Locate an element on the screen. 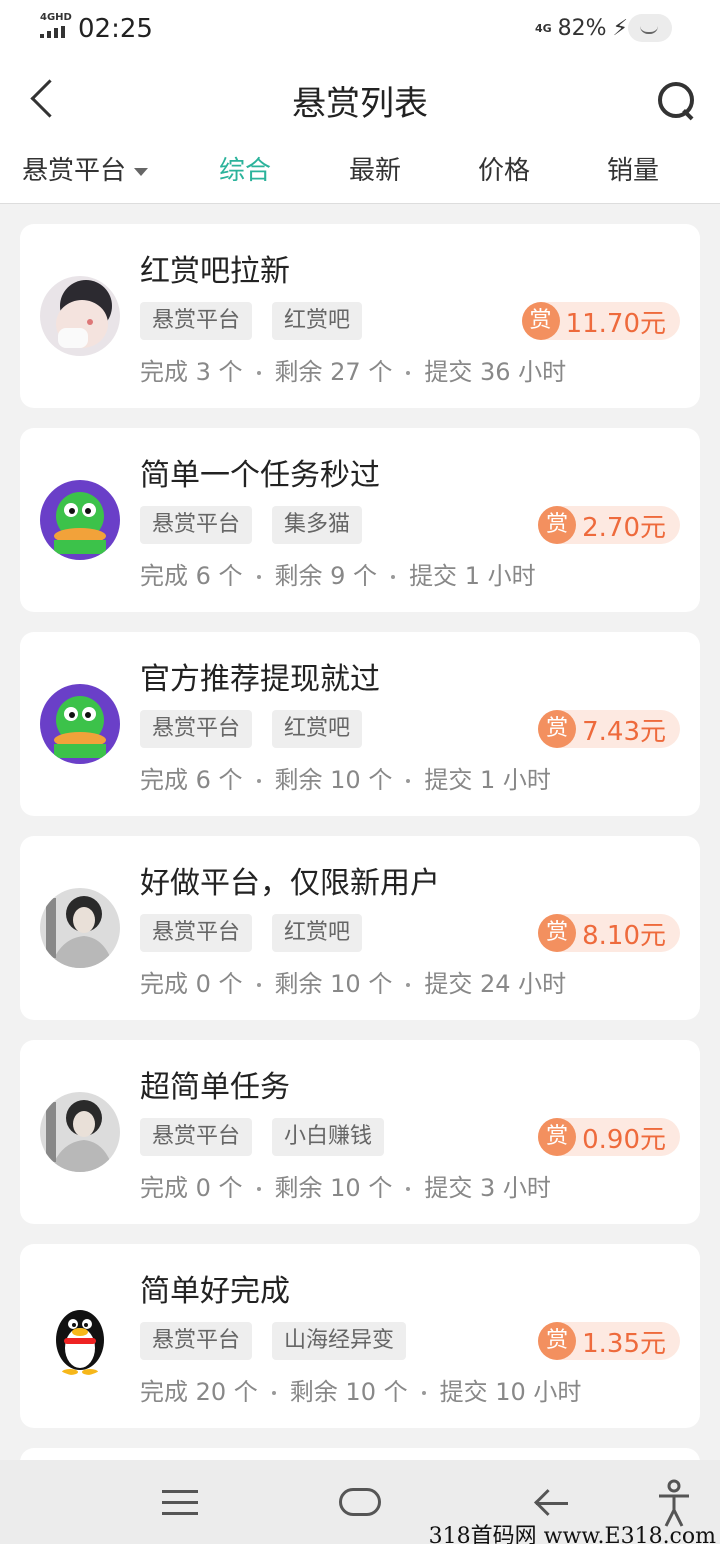  page-title: 悬赏列表 is located at coordinates (360, 104).